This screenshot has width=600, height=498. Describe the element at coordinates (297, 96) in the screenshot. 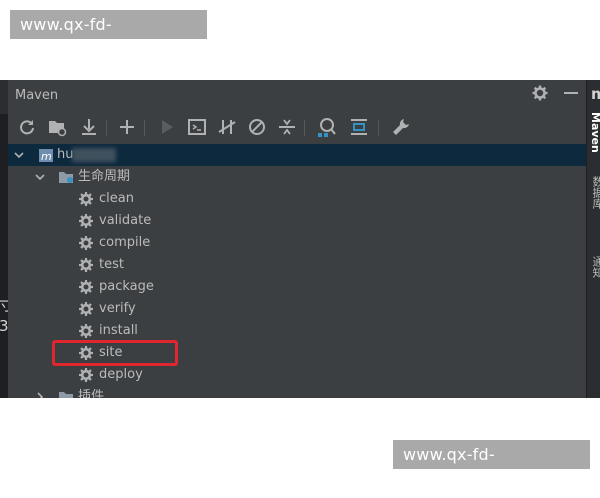

I see `tool-window-title-bar: Maven` at that location.